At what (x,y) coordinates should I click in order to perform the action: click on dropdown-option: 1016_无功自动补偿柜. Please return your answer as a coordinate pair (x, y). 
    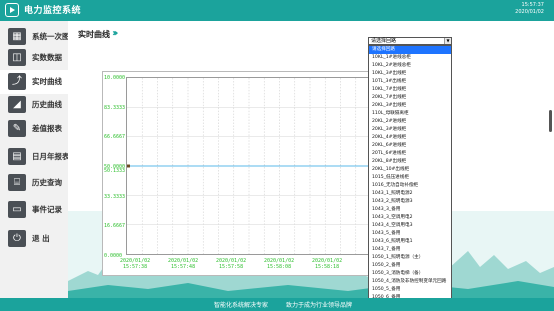
    Looking at the image, I should click on (410, 186).